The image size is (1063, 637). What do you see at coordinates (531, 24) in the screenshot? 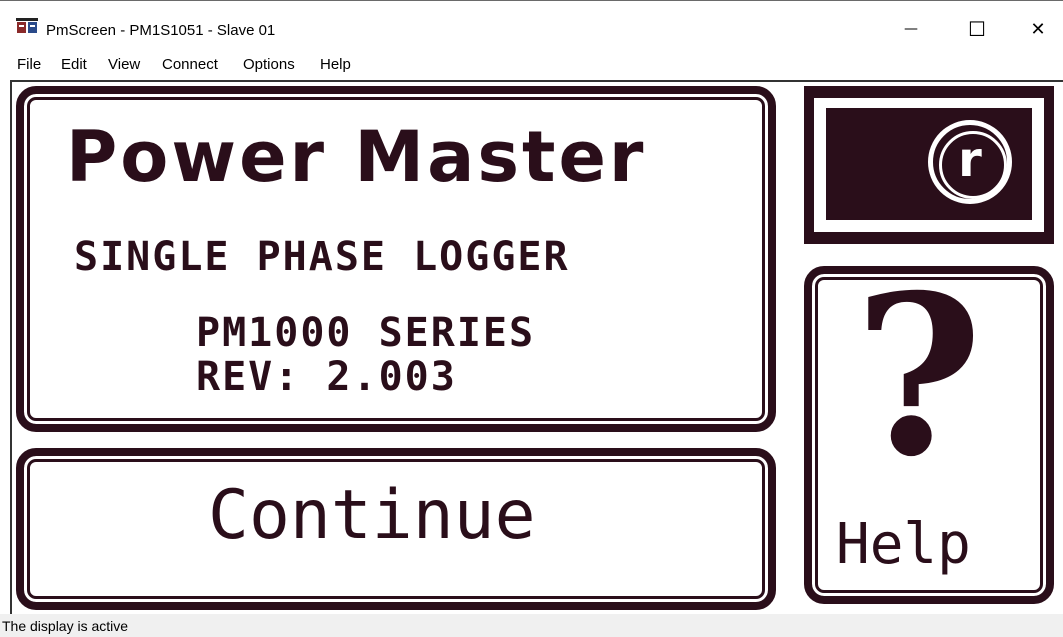
I see `title-bar: PmScreen - PM1S1051 - Slave 01 — ☐ ✕` at bounding box center [531, 24].